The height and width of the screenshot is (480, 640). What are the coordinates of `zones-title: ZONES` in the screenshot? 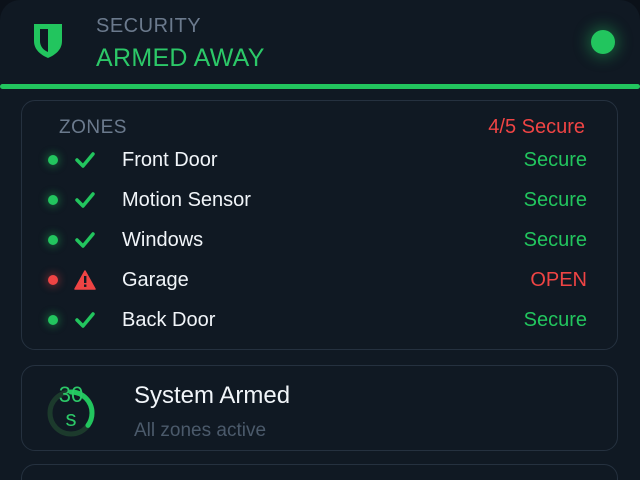 It's located at (93, 127).